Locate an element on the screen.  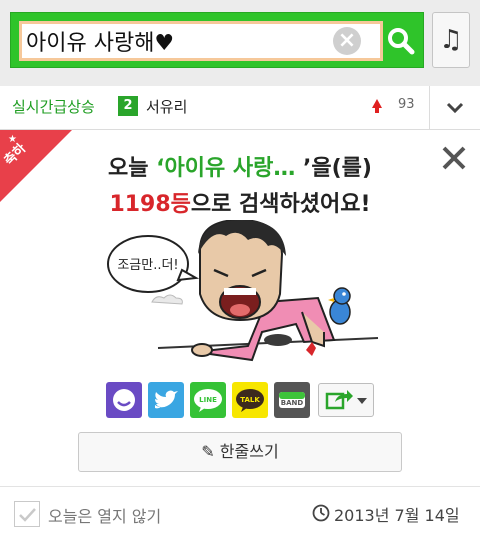
clear-search-icon: × is located at coordinates (347, 41).